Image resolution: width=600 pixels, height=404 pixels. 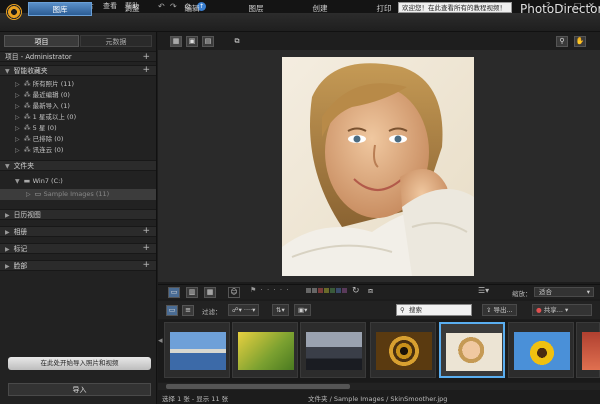 What do you see at coordinates (562, 310) in the screenshot?
I see `share-button: ● 共享... ▾` at bounding box center [562, 310].